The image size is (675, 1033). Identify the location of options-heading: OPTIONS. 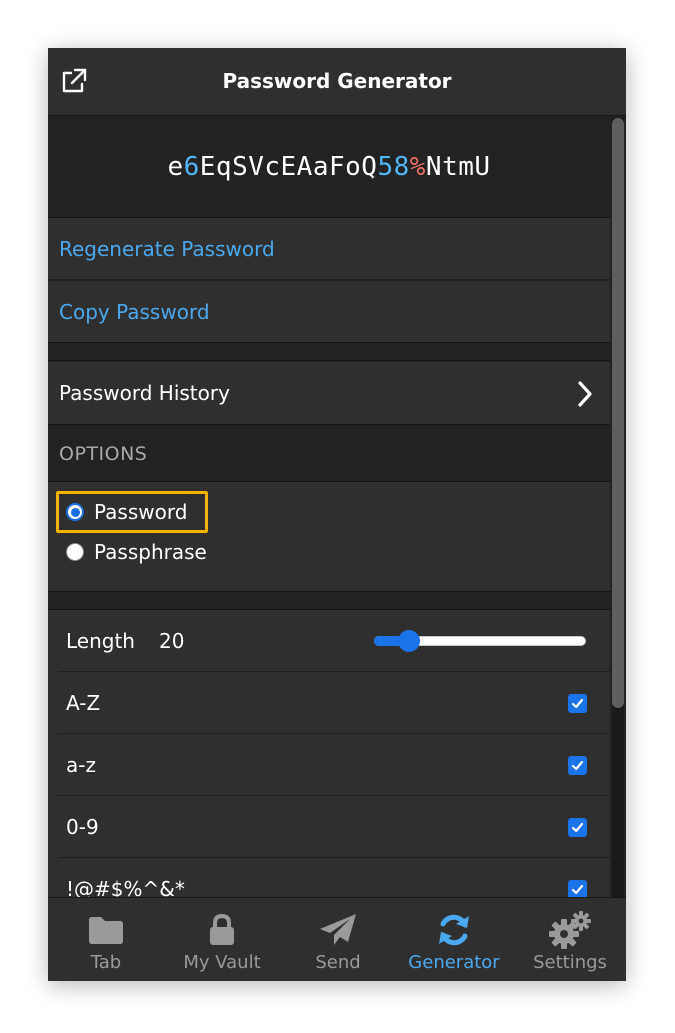
(329, 454).